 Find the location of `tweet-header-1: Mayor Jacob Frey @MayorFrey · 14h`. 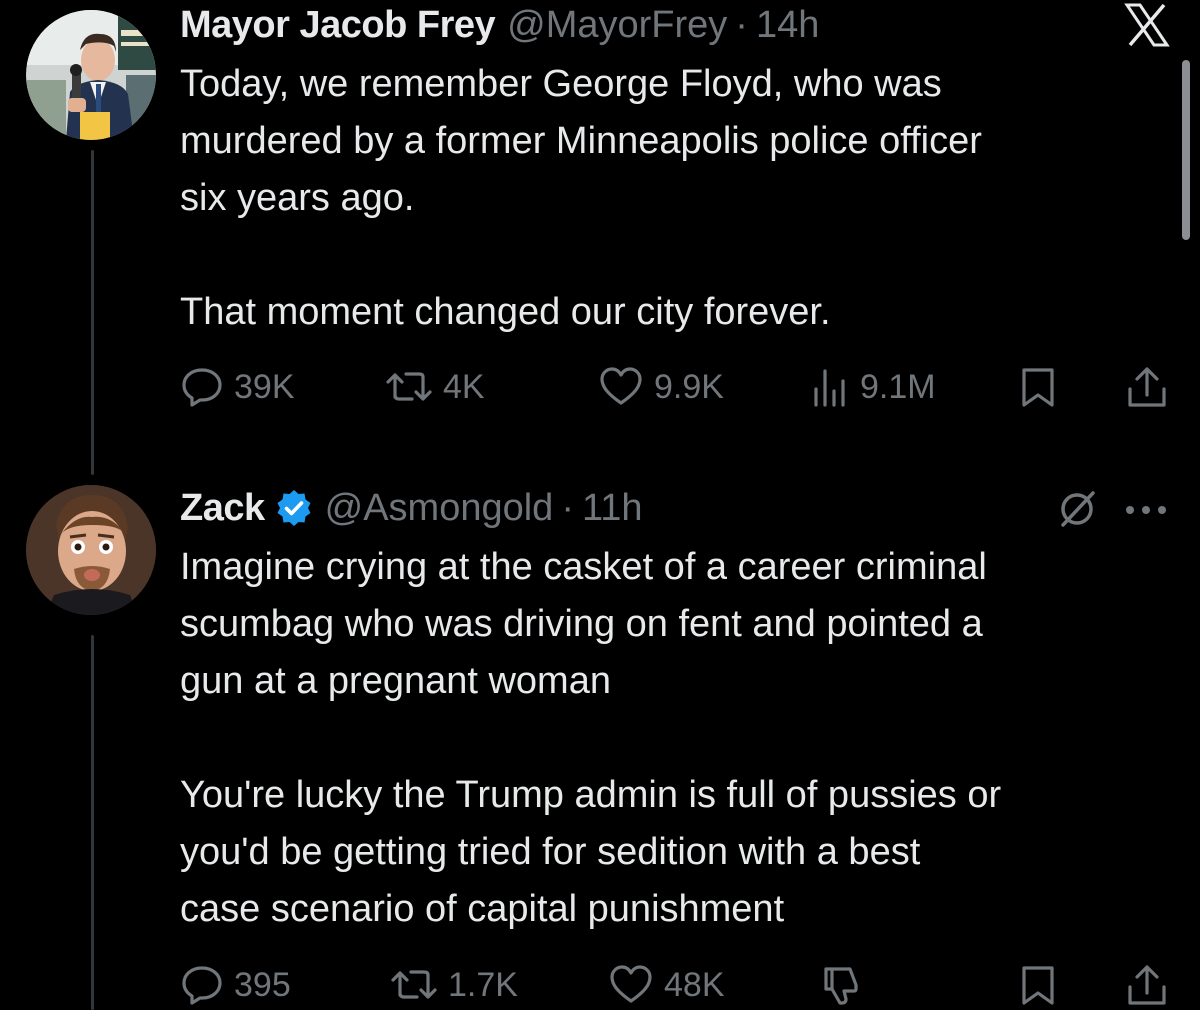

tweet-header-1: Mayor Jacob Frey @MayorFrey · 14h is located at coordinates (499, 25).